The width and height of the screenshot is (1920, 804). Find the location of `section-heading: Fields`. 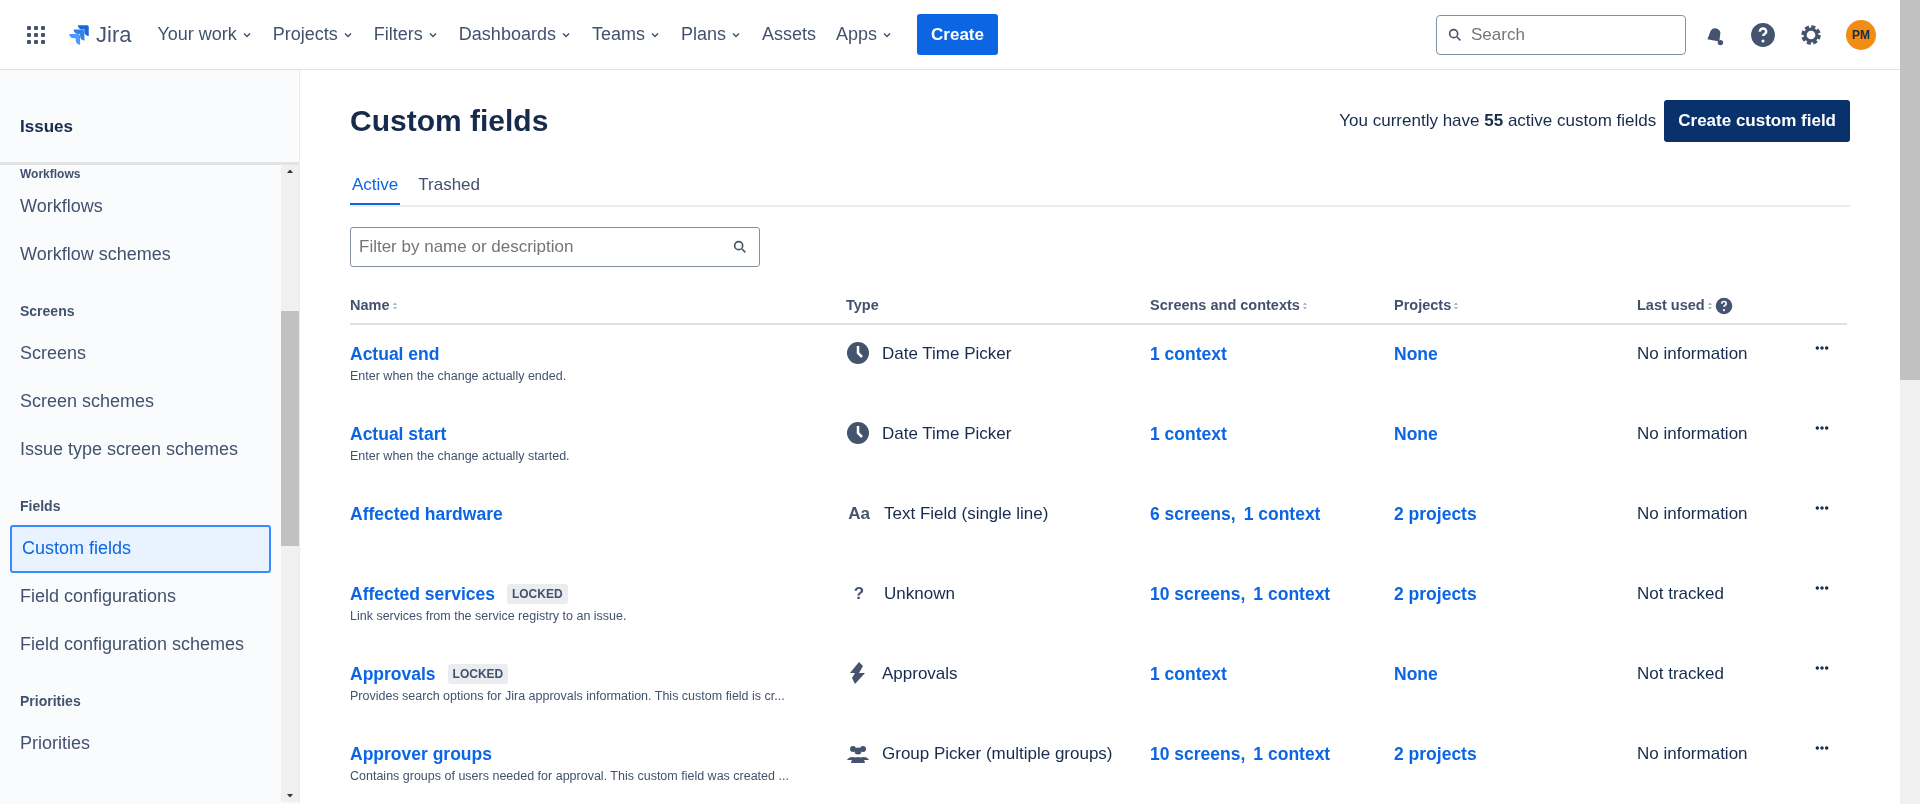

section-heading: Fields is located at coordinates (40, 506).